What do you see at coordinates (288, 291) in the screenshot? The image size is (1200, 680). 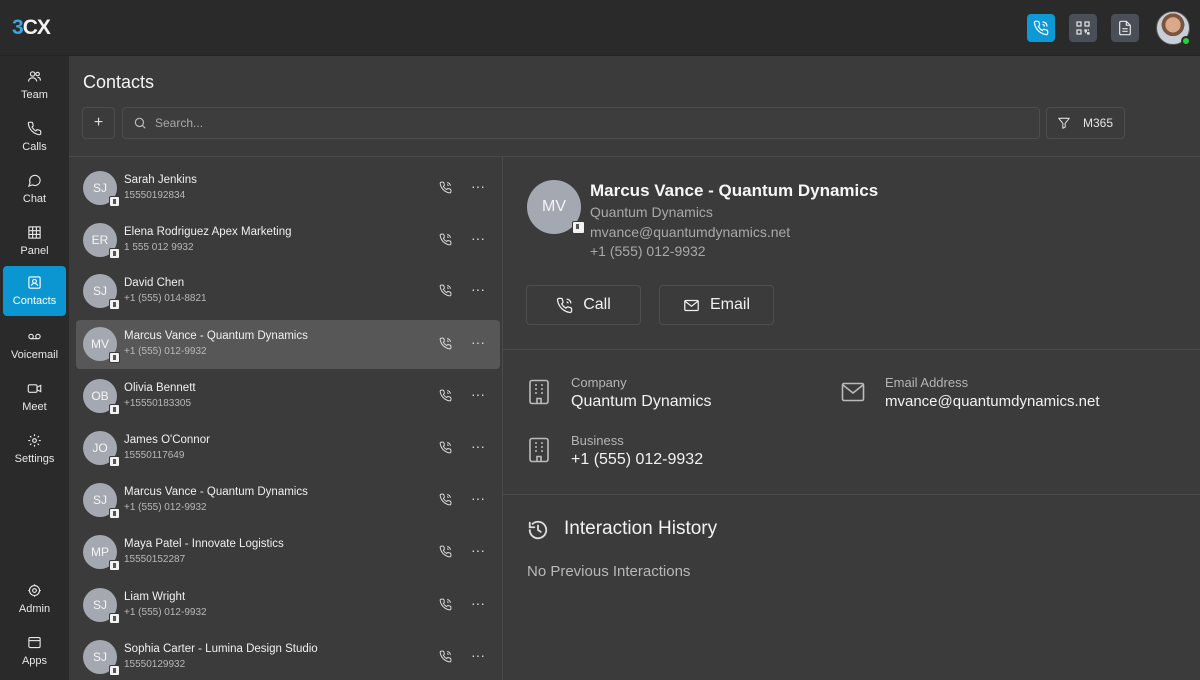 I see `contact-row: SJ David Chen +1 (555) 014-8821 ···` at bounding box center [288, 291].